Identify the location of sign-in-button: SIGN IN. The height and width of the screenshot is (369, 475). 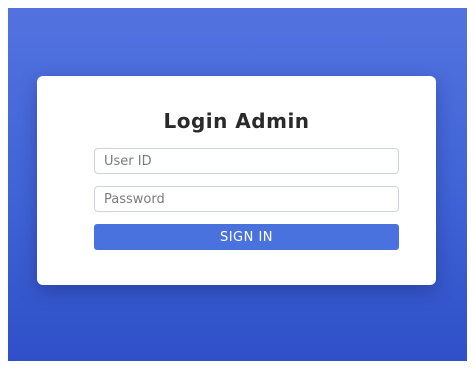
(246, 237).